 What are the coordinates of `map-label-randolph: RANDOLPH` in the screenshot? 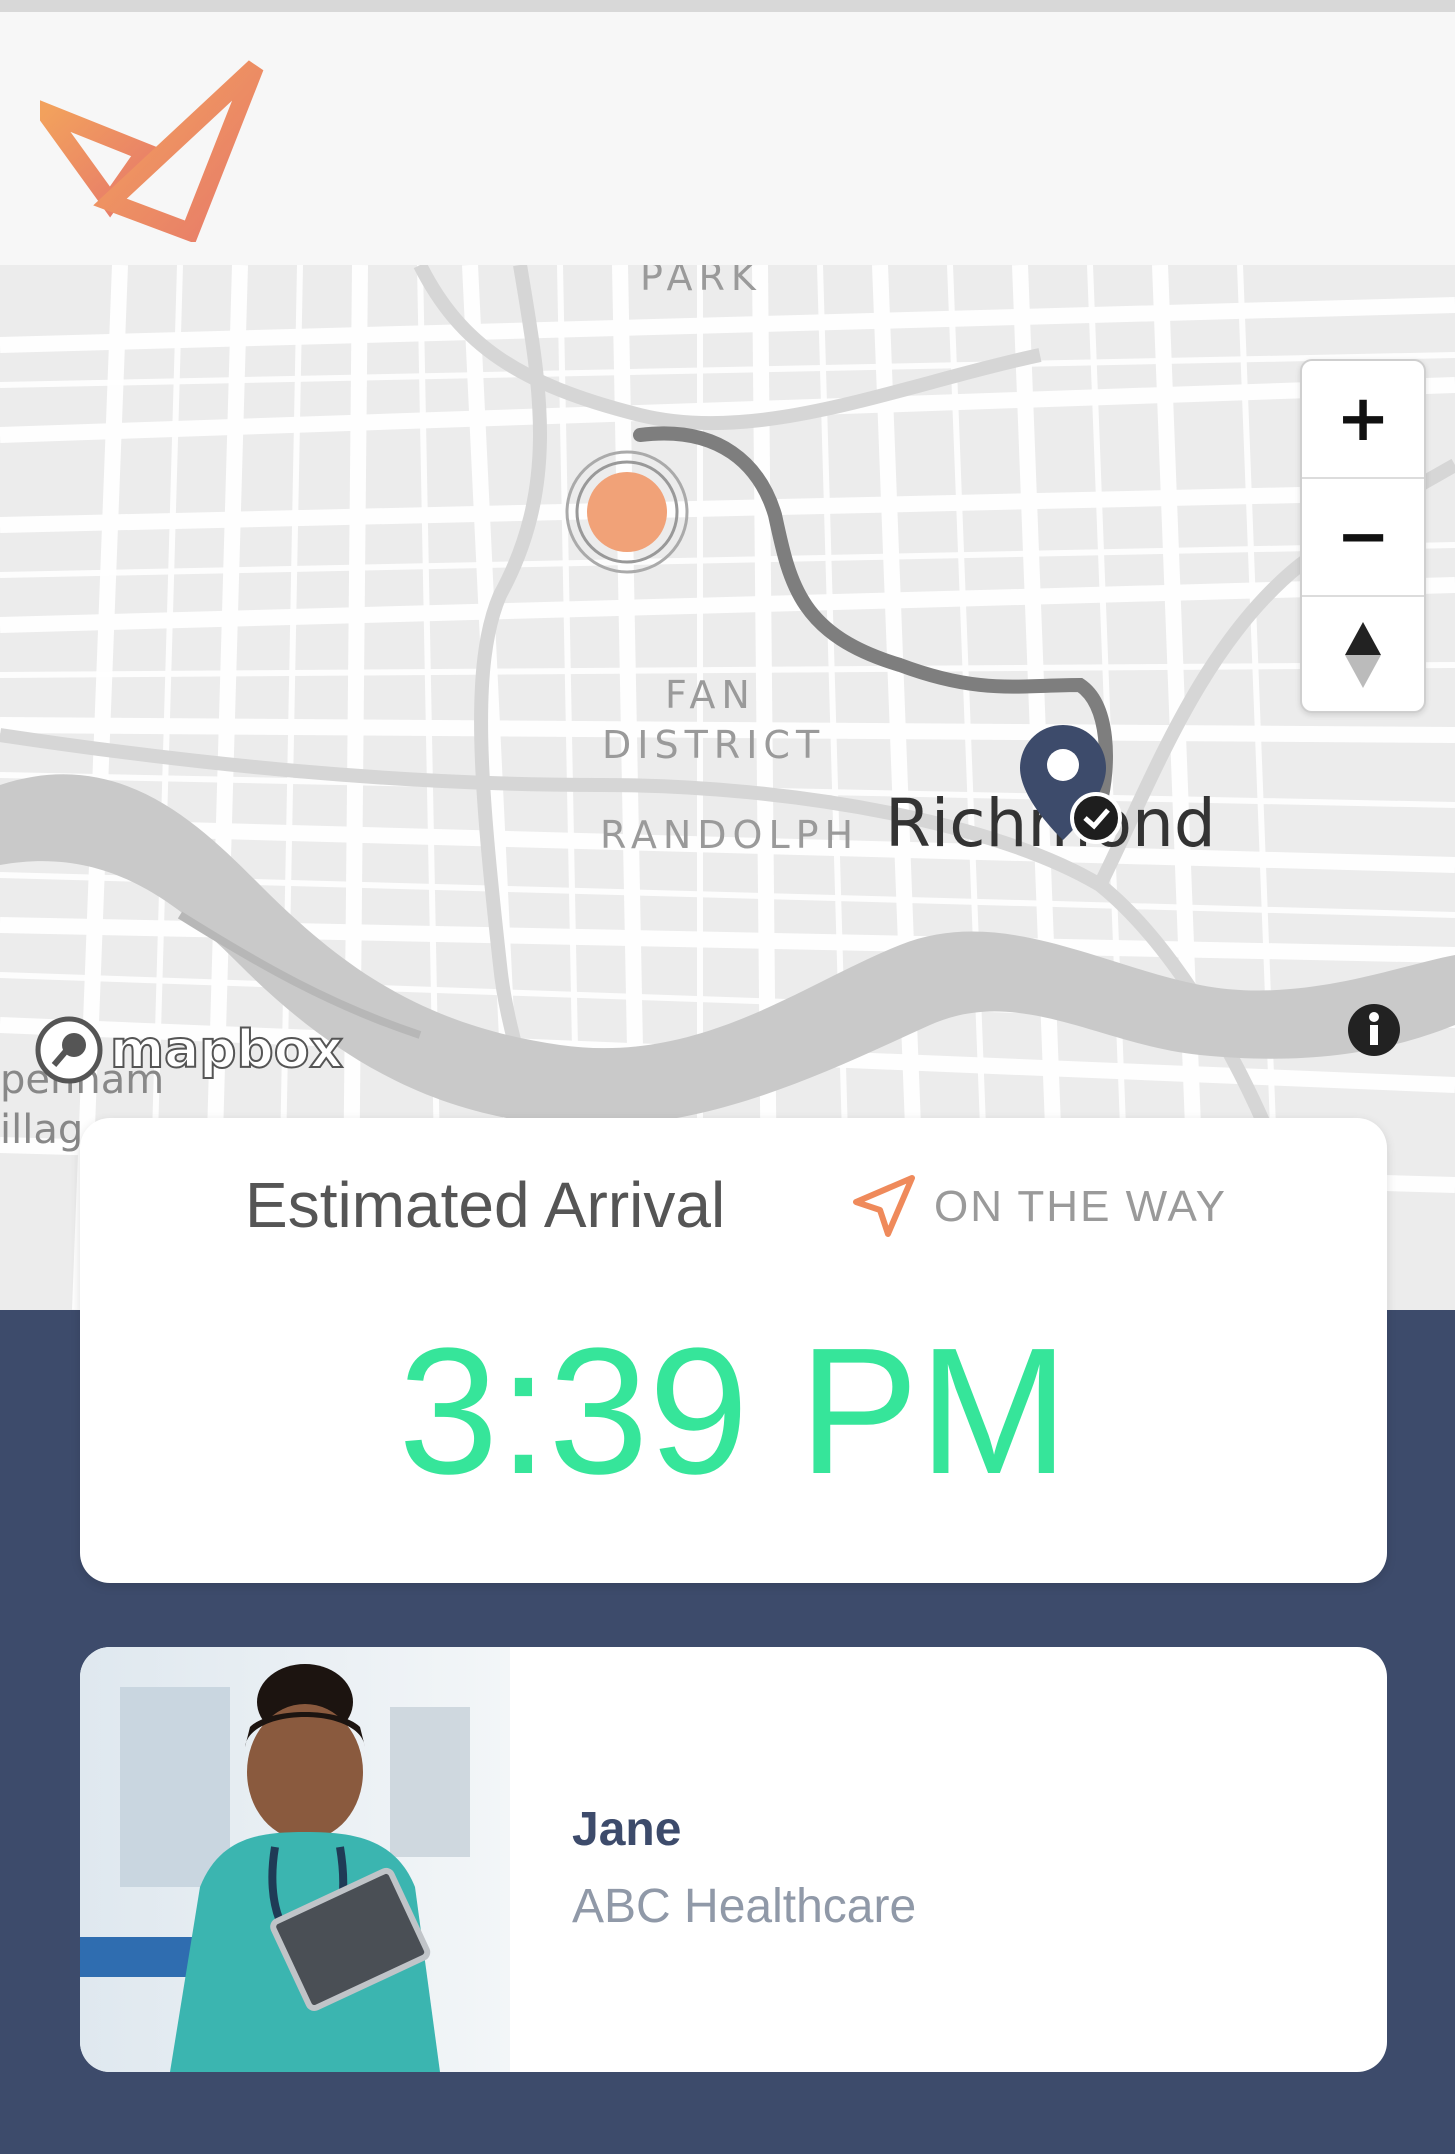 It's located at (730, 835).